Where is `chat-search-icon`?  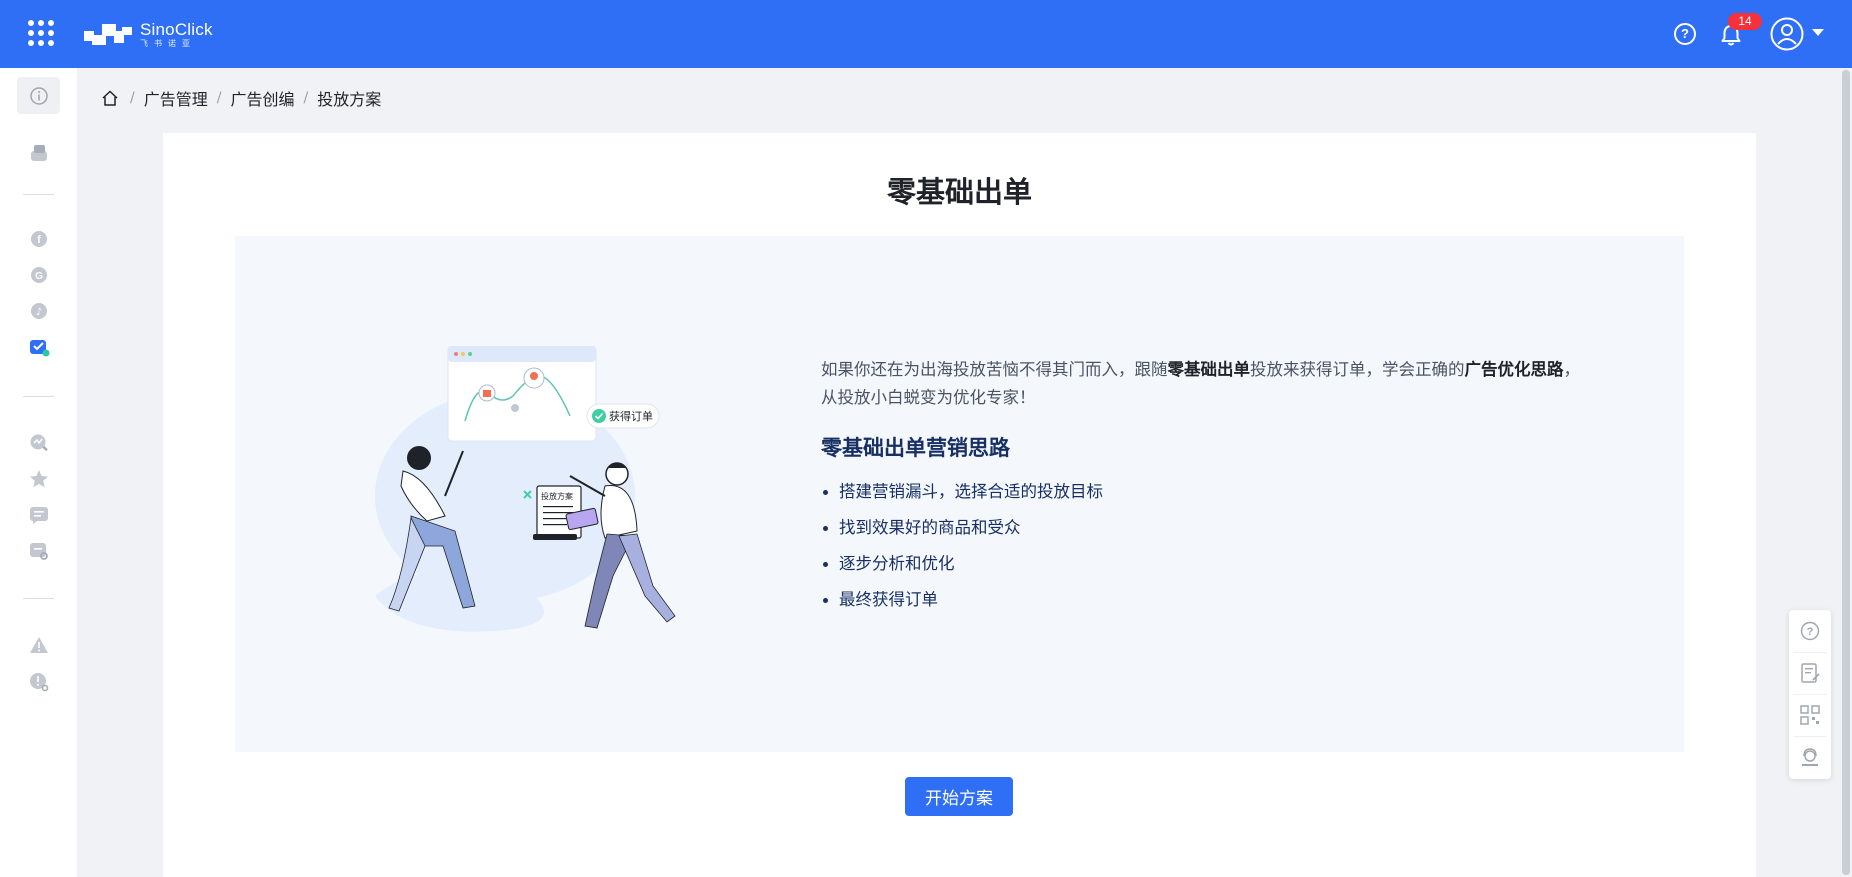 chat-search-icon is located at coordinates (39, 551).